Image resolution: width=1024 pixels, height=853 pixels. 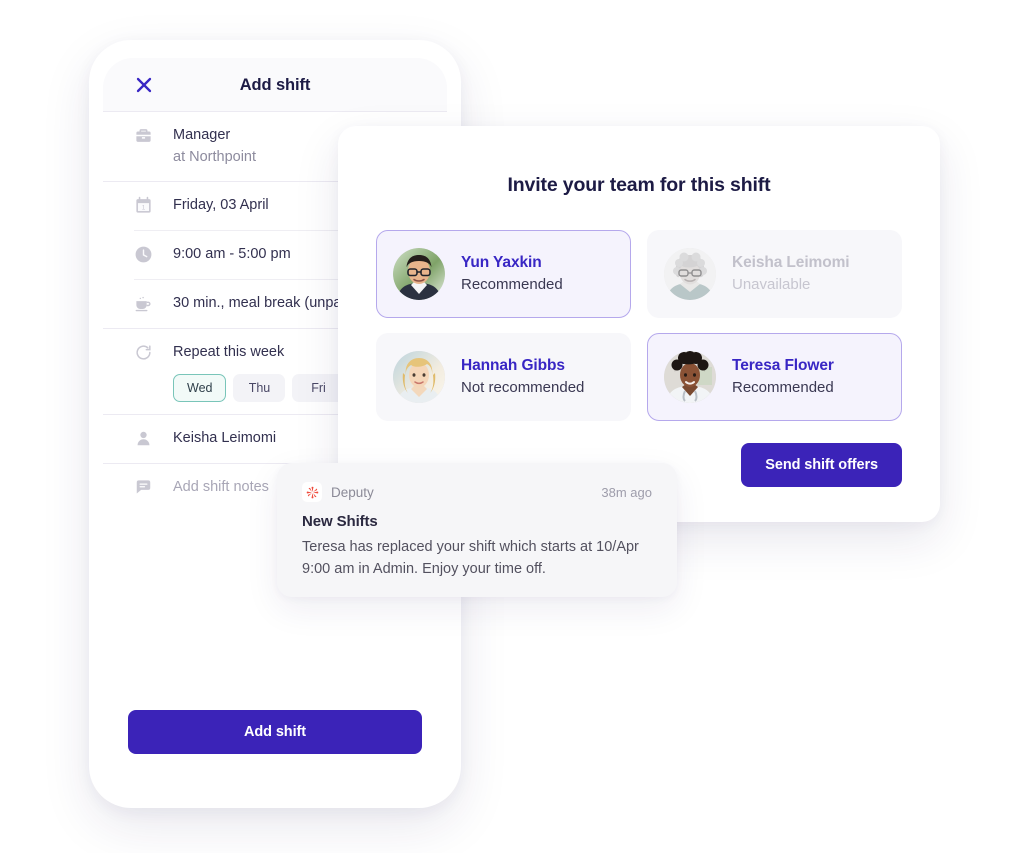 What do you see at coordinates (783, 377) in the screenshot?
I see `person-text: Teresa Flower Recommended` at bounding box center [783, 377].